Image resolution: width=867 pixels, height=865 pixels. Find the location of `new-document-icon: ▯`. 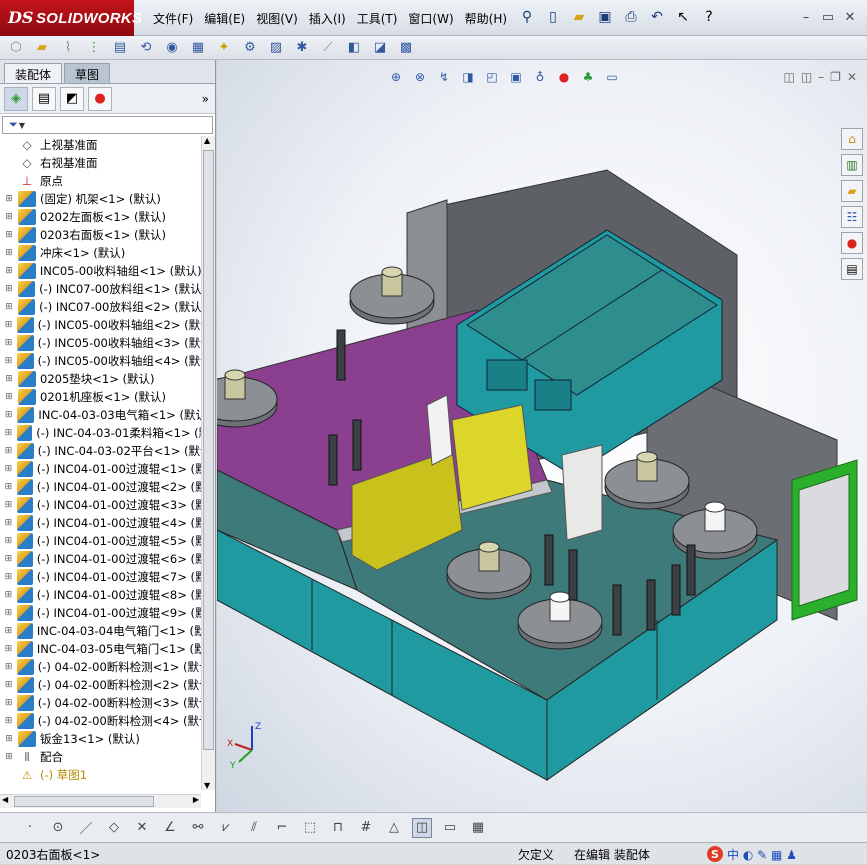

new-document-icon: ▯ is located at coordinates (553, 17).